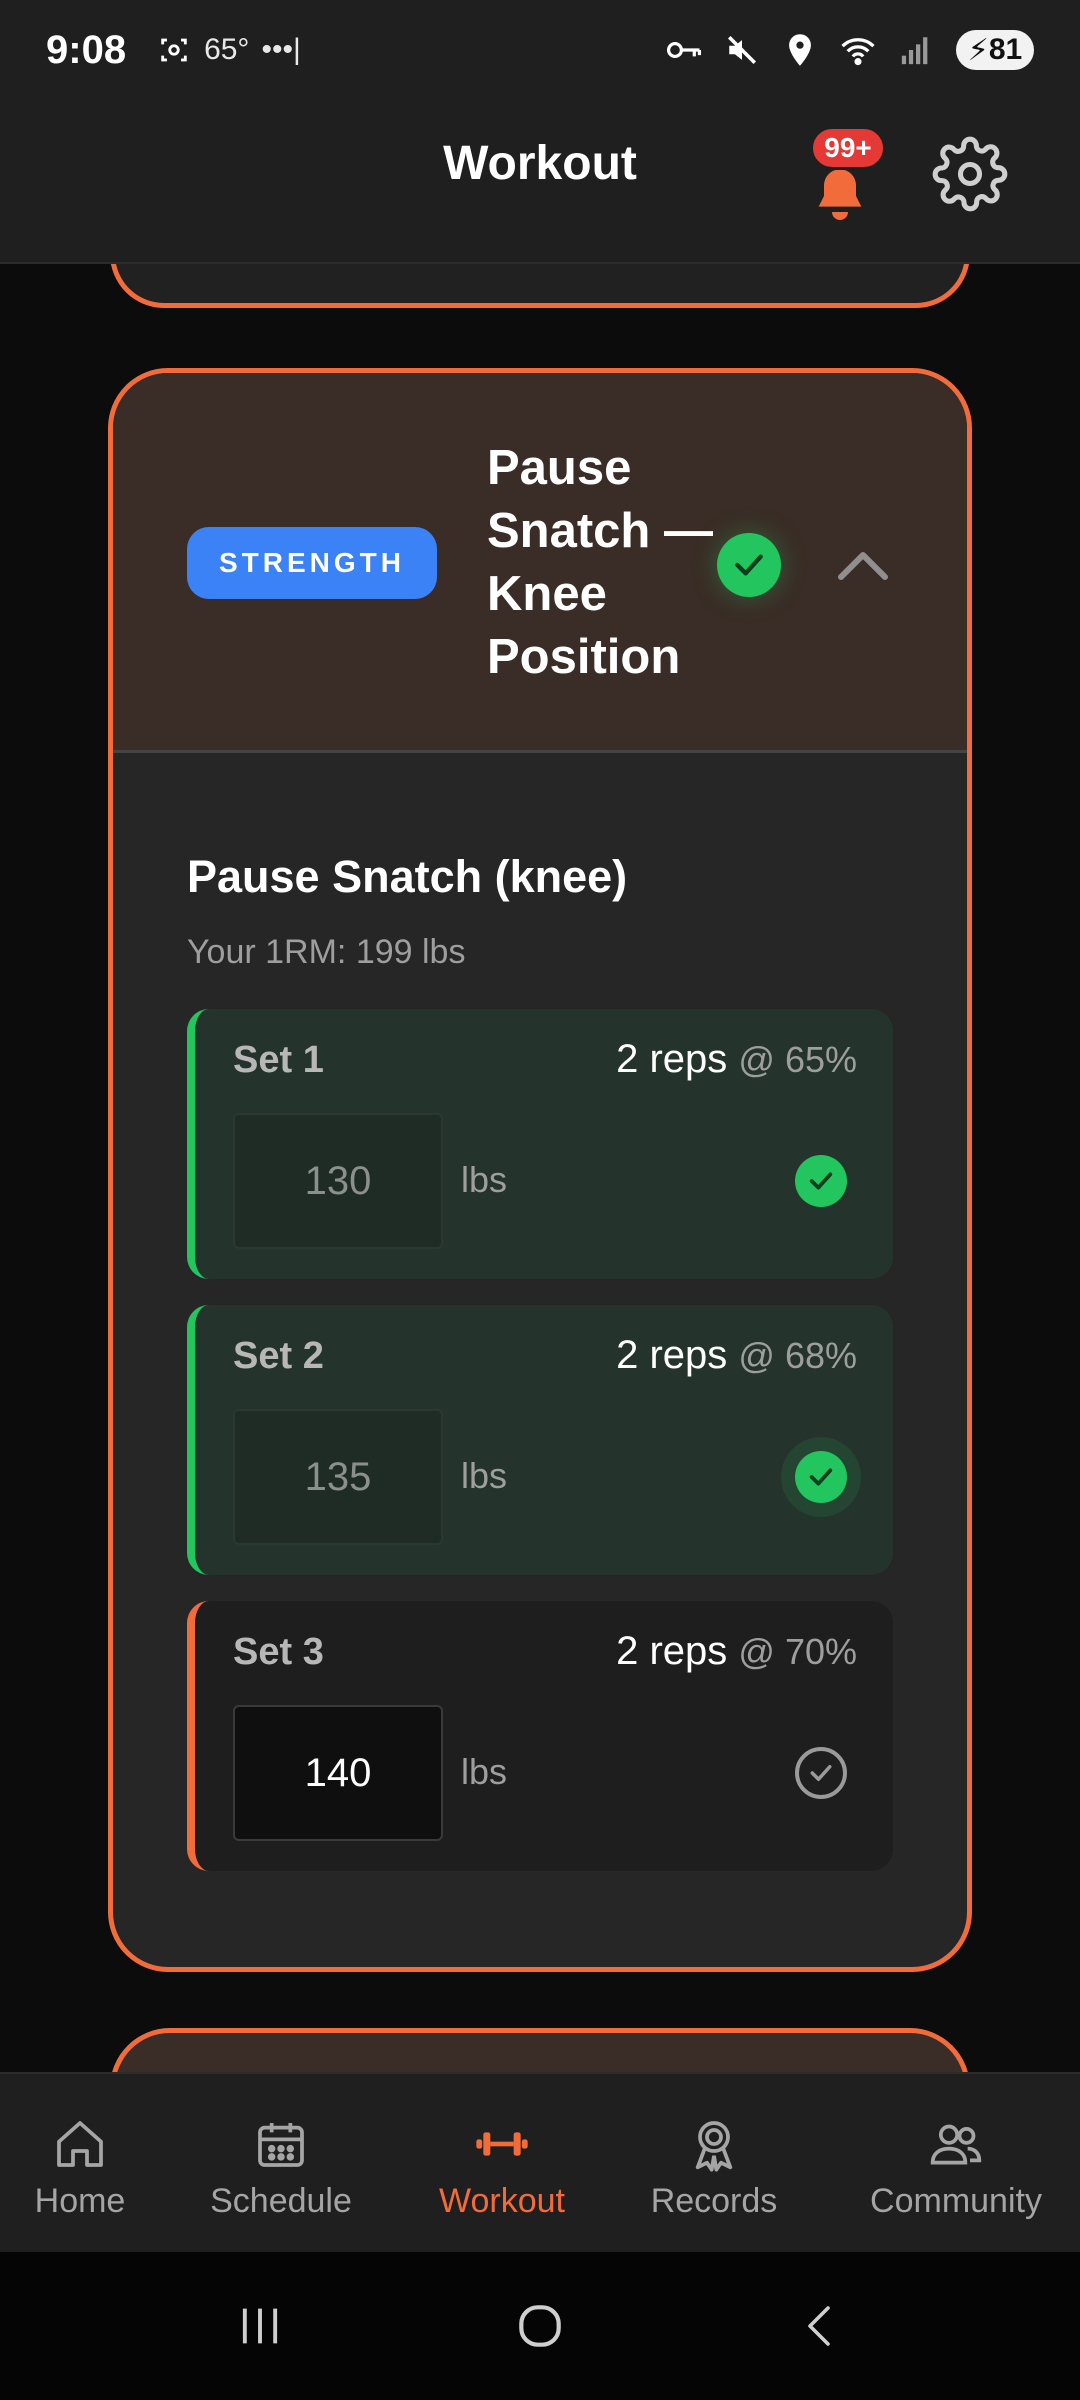  I want to click on calendar-icon, so click(281, 2145).